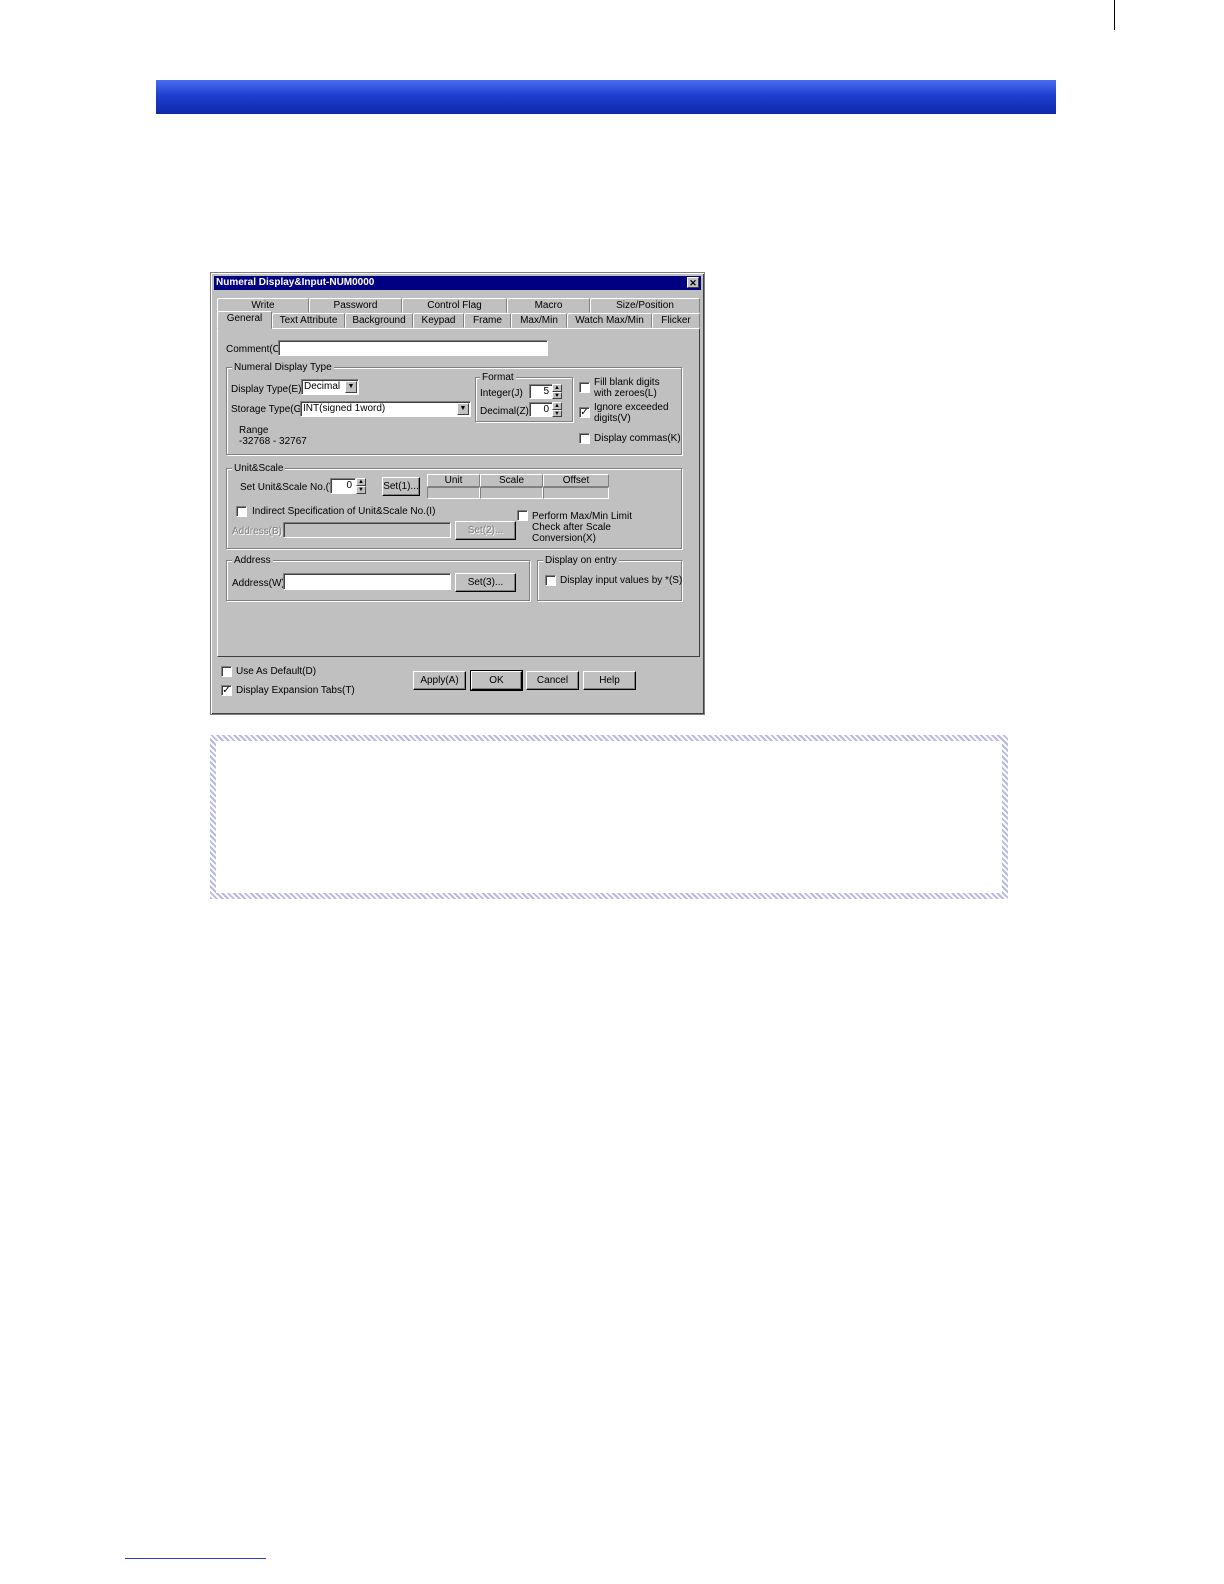 The image size is (1224, 1584). I want to click on display-type-label: Display Type(E), so click(266, 389).